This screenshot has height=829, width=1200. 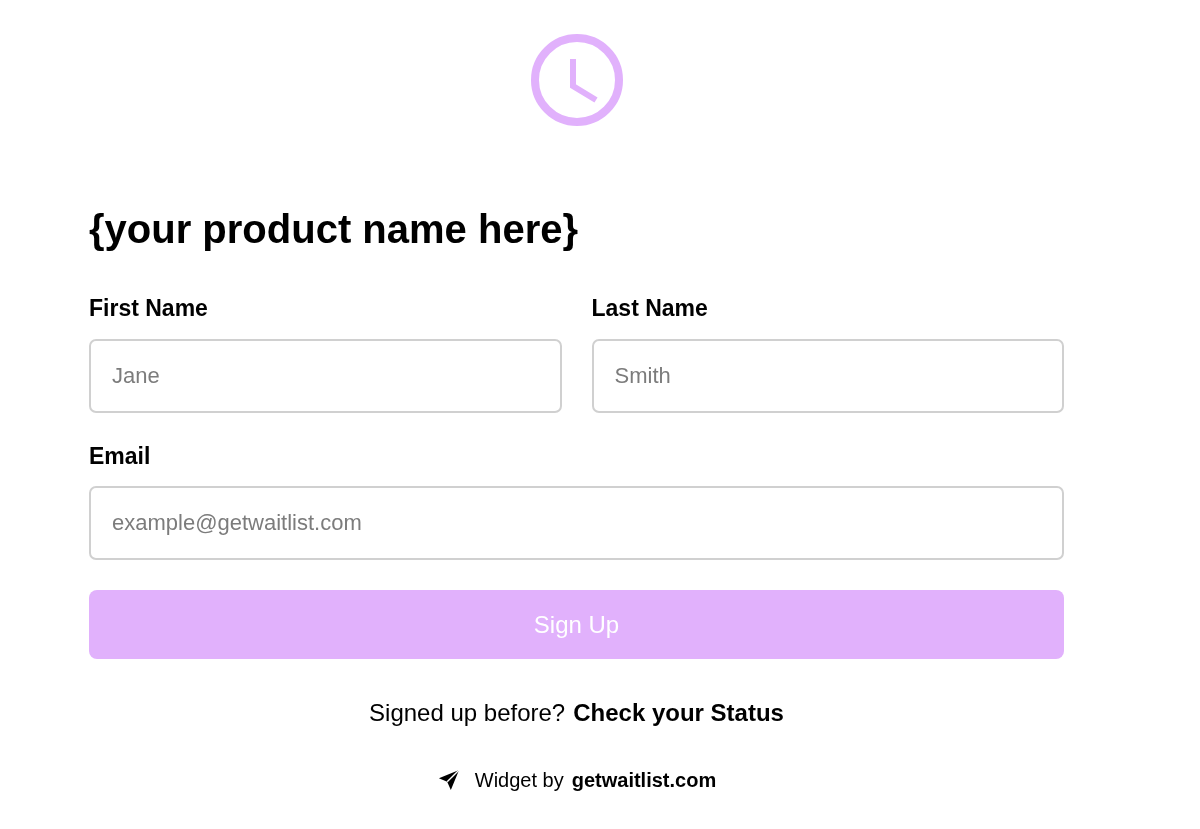 I want to click on field-label: Last Name, so click(x=650, y=308).